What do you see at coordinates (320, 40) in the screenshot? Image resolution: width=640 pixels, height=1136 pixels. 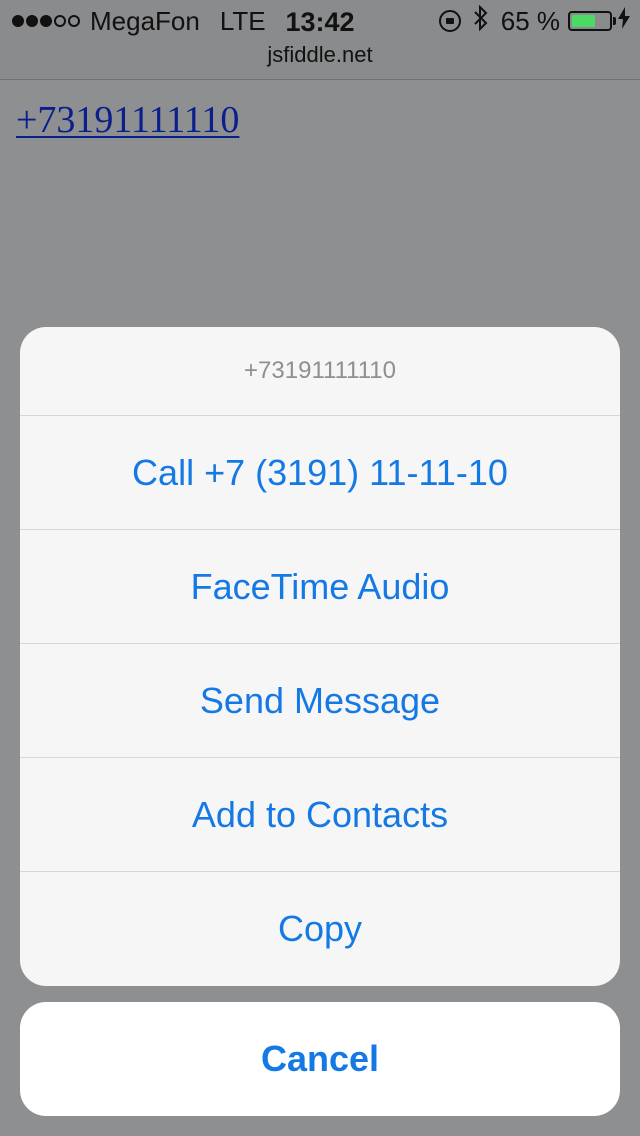 I see `status-bar: MegaFon LTE 13:42 65 % jsfiddle.net` at bounding box center [320, 40].